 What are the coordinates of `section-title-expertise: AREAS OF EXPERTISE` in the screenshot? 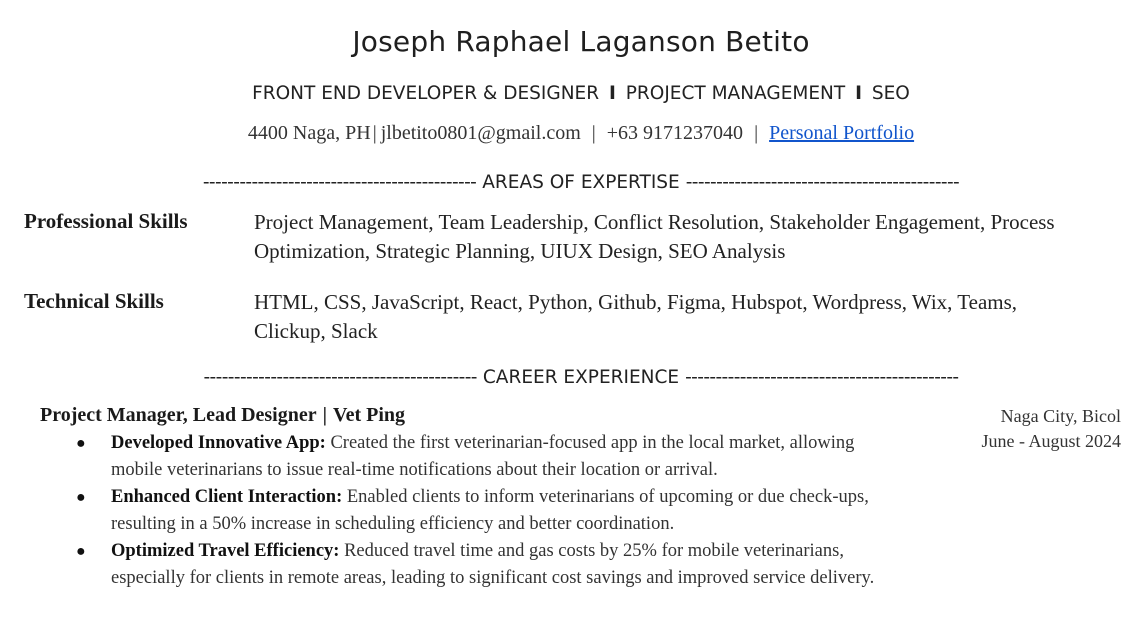 It's located at (581, 182).